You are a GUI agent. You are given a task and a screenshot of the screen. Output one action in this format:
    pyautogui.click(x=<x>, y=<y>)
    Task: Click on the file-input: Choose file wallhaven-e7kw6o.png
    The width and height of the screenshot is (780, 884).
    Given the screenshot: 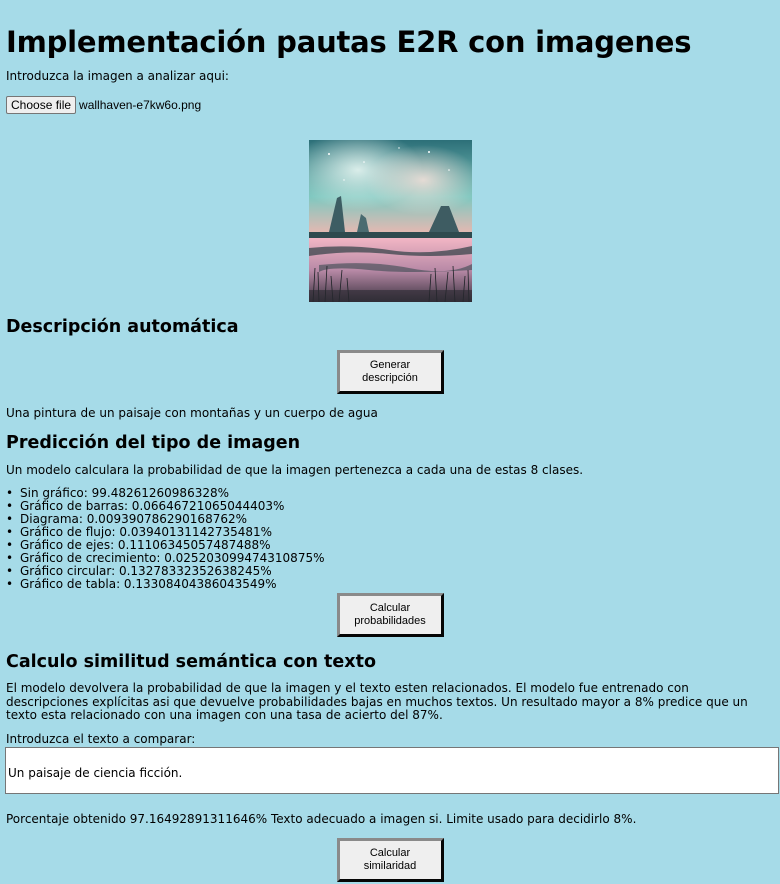 What is the action you would take?
    pyautogui.click(x=390, y=105)
    